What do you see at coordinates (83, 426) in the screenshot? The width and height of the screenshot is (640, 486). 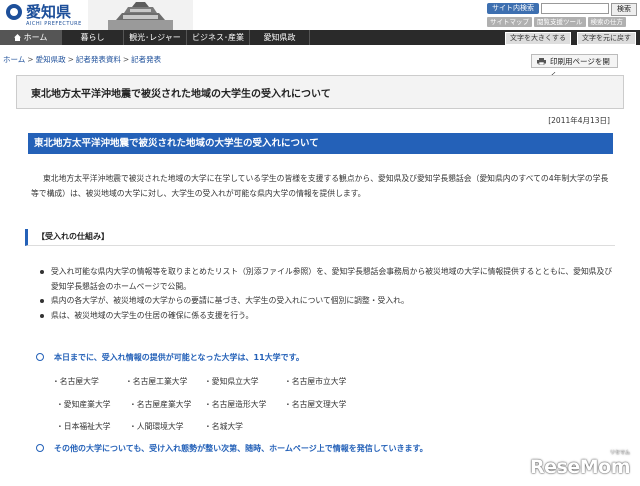 I see `university-item: ・日本福祉大学` at bounding box center [83, 426].